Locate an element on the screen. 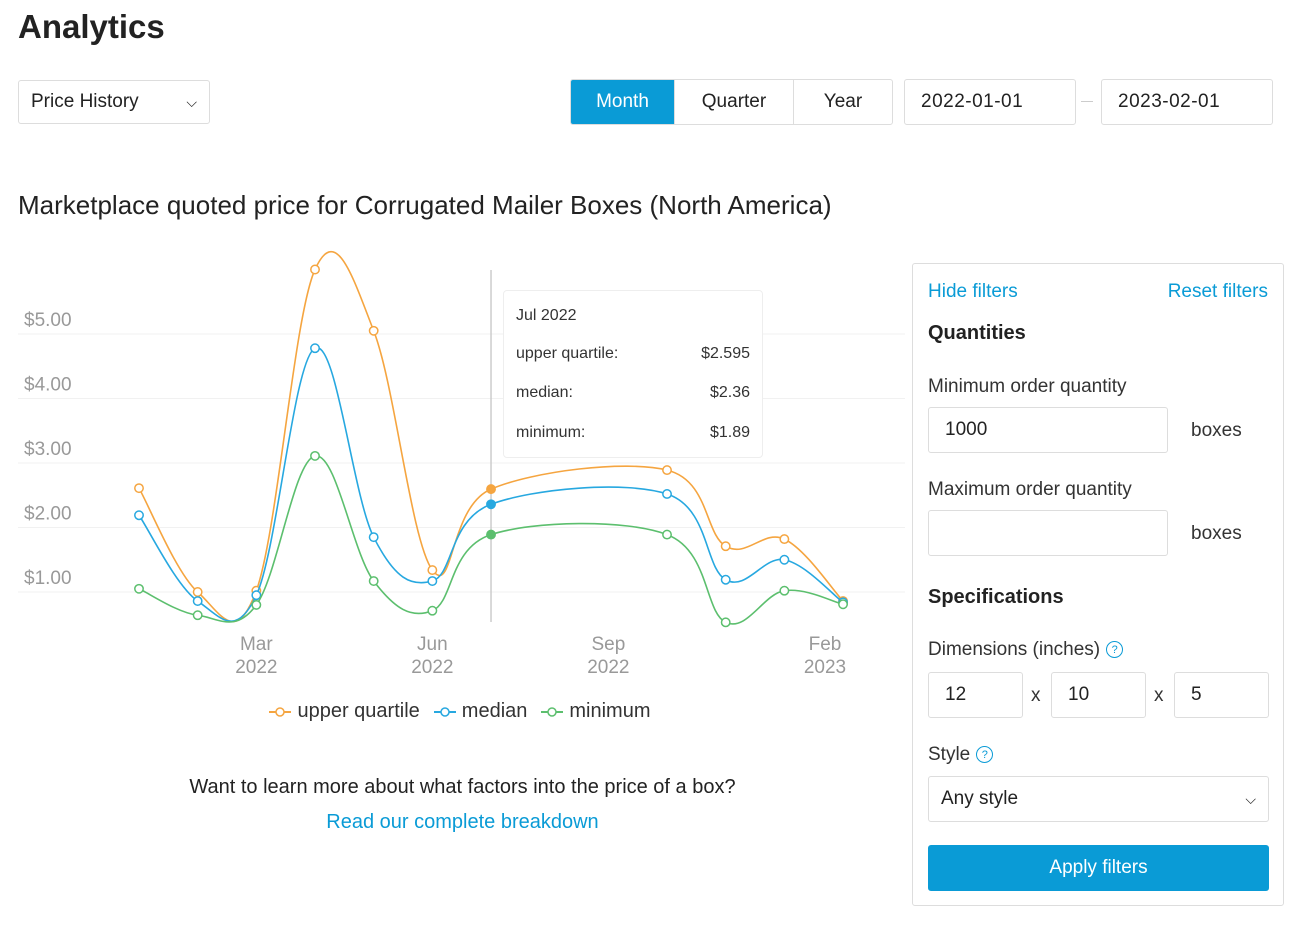 The width and height of the screenshot is (1300, 926). chart-legend: upper quartile median minimum is located at coordinates (460, 711).